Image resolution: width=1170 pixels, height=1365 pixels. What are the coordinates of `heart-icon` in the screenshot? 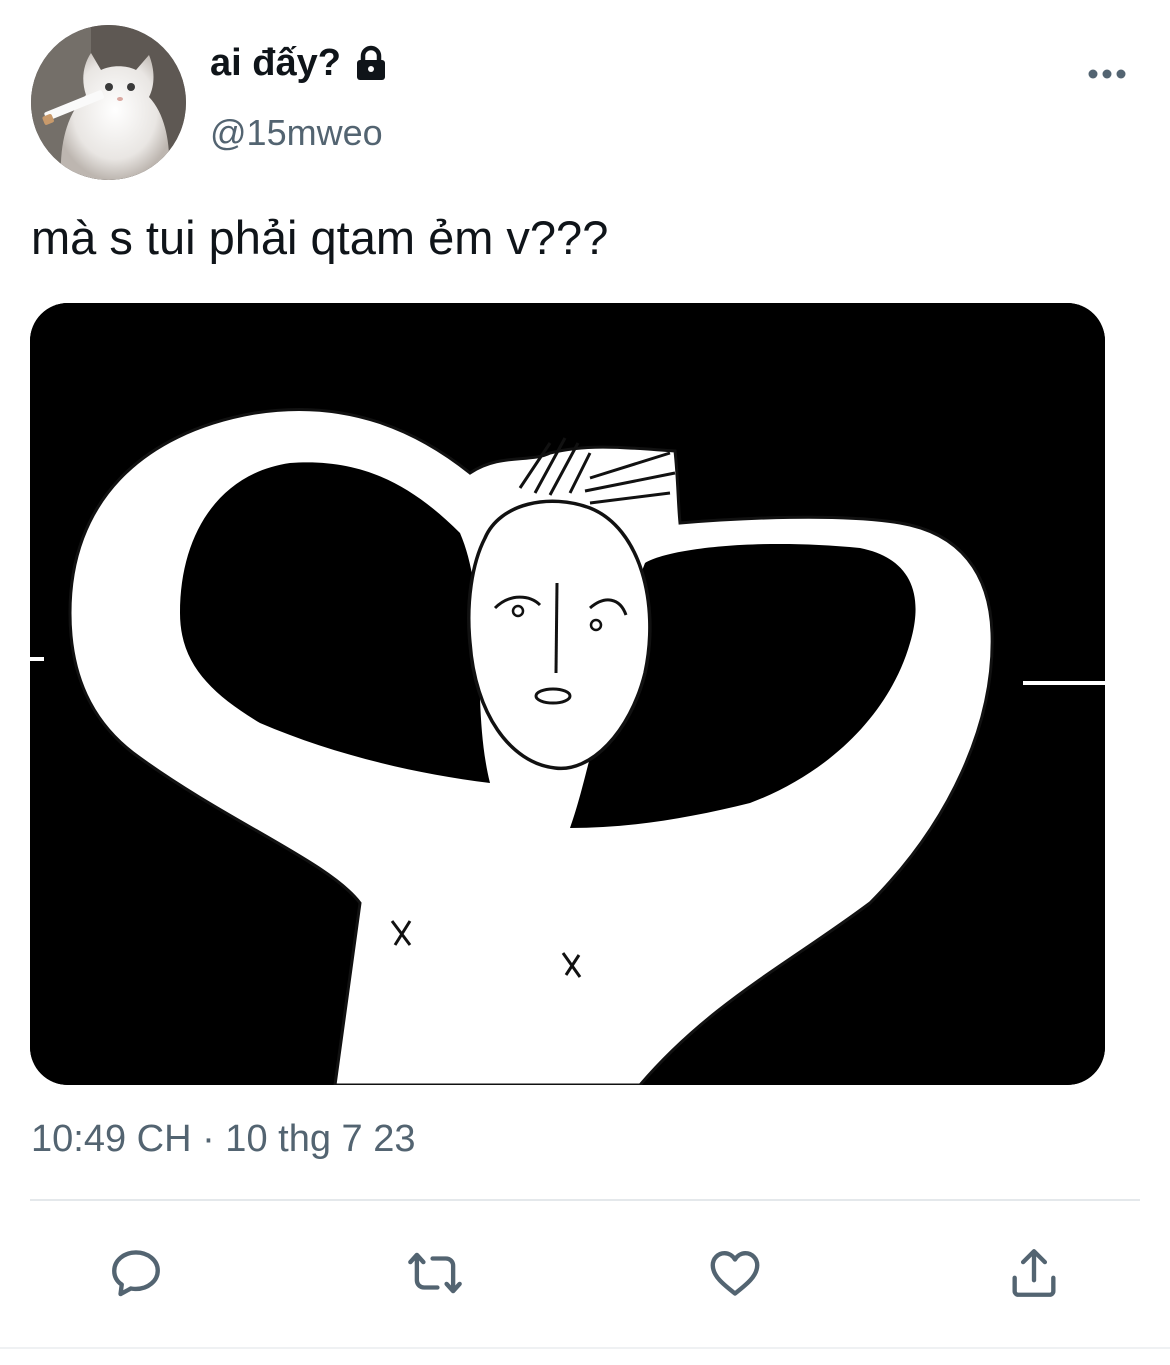 It's located at (735, 1273).